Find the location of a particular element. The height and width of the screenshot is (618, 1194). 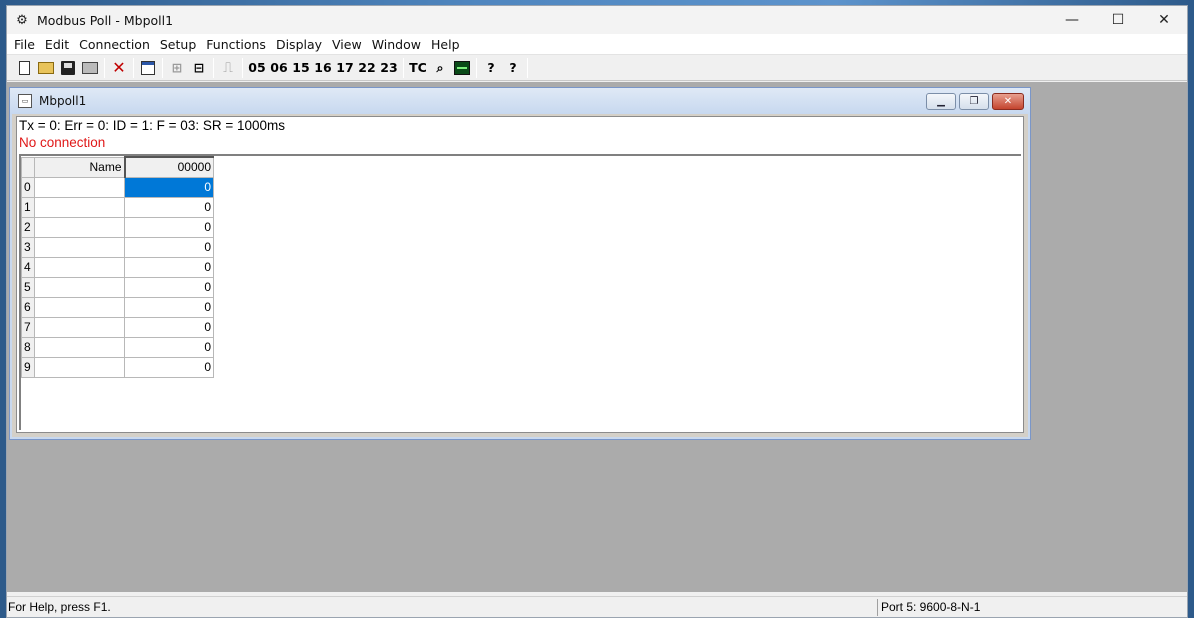

table-row: 50 is located at coordinates (117, 287).